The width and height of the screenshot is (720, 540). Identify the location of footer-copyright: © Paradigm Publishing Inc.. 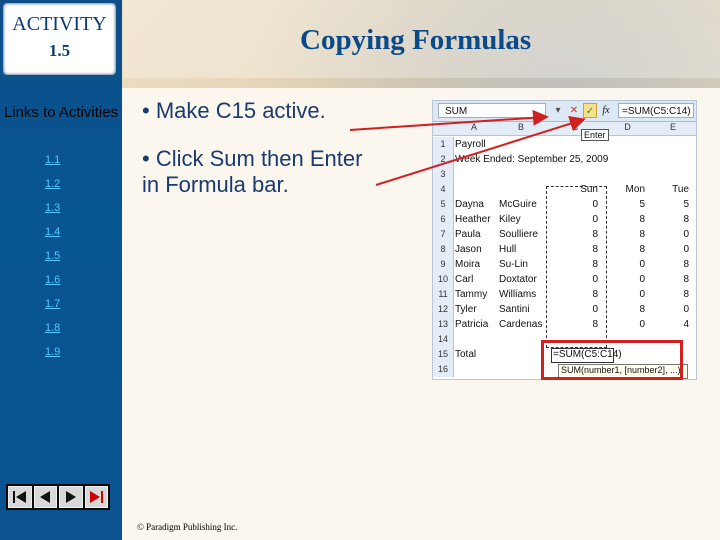
(187, 527).